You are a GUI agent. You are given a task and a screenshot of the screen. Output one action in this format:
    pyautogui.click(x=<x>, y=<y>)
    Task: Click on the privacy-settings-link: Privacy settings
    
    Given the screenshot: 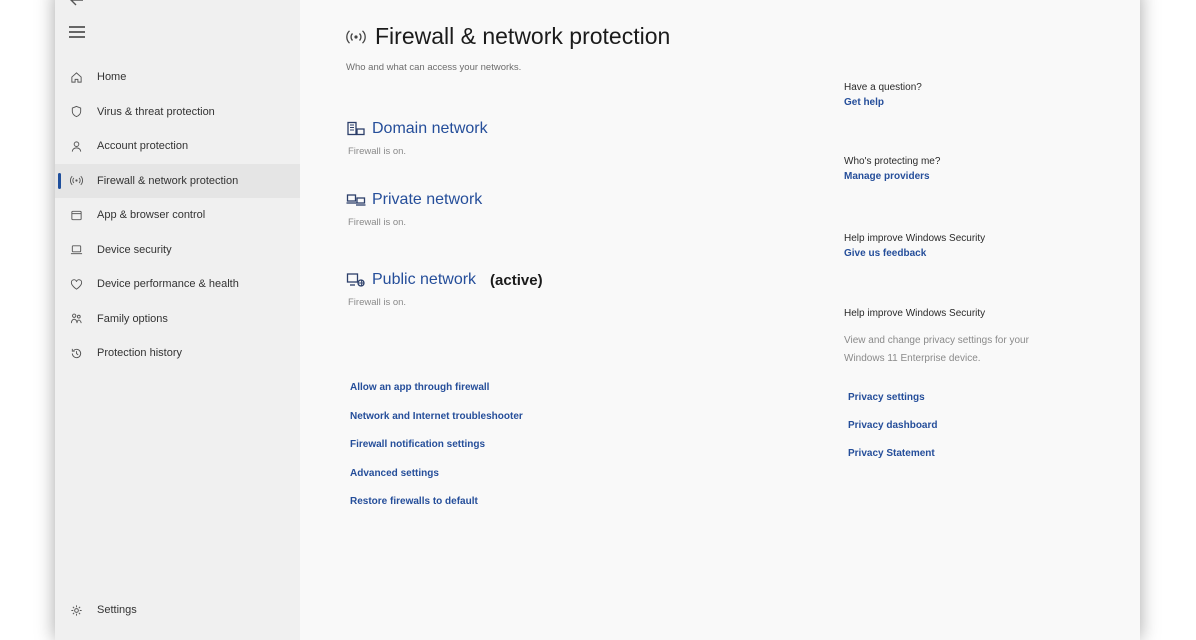 What is the action you would take?
    pyautogui.click(x=892, y=406)
    